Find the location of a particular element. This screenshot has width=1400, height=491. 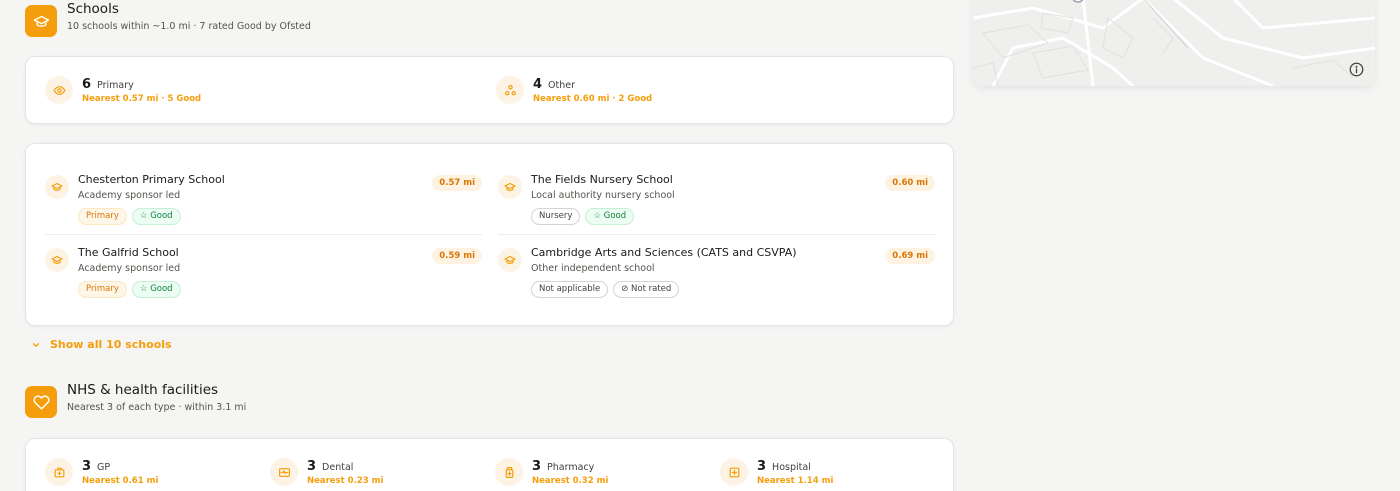

primary-count: 6 is located at coordinates (87, 84).